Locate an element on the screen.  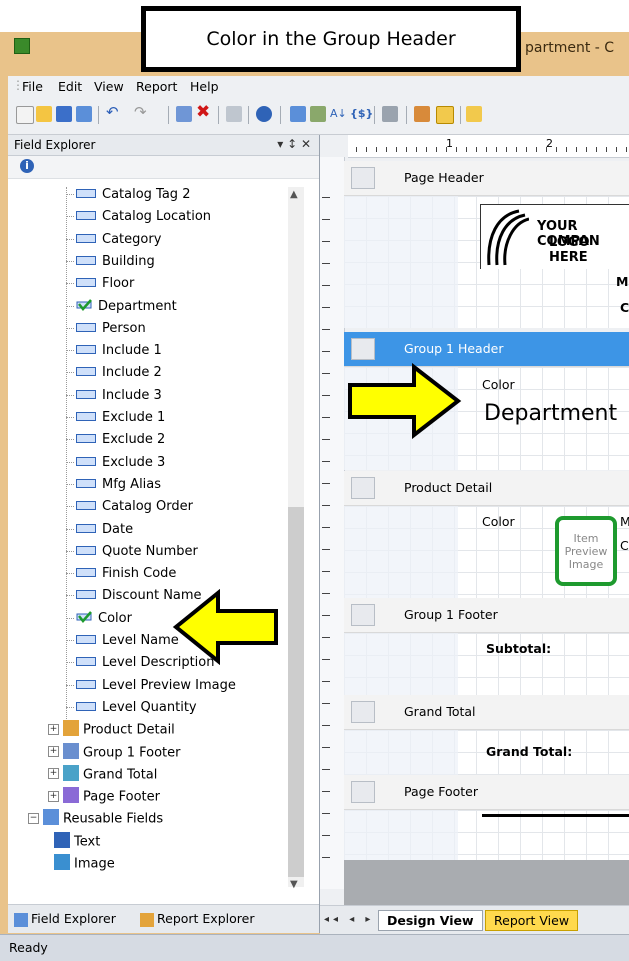
save-icon is located at coordinates (64, 114).